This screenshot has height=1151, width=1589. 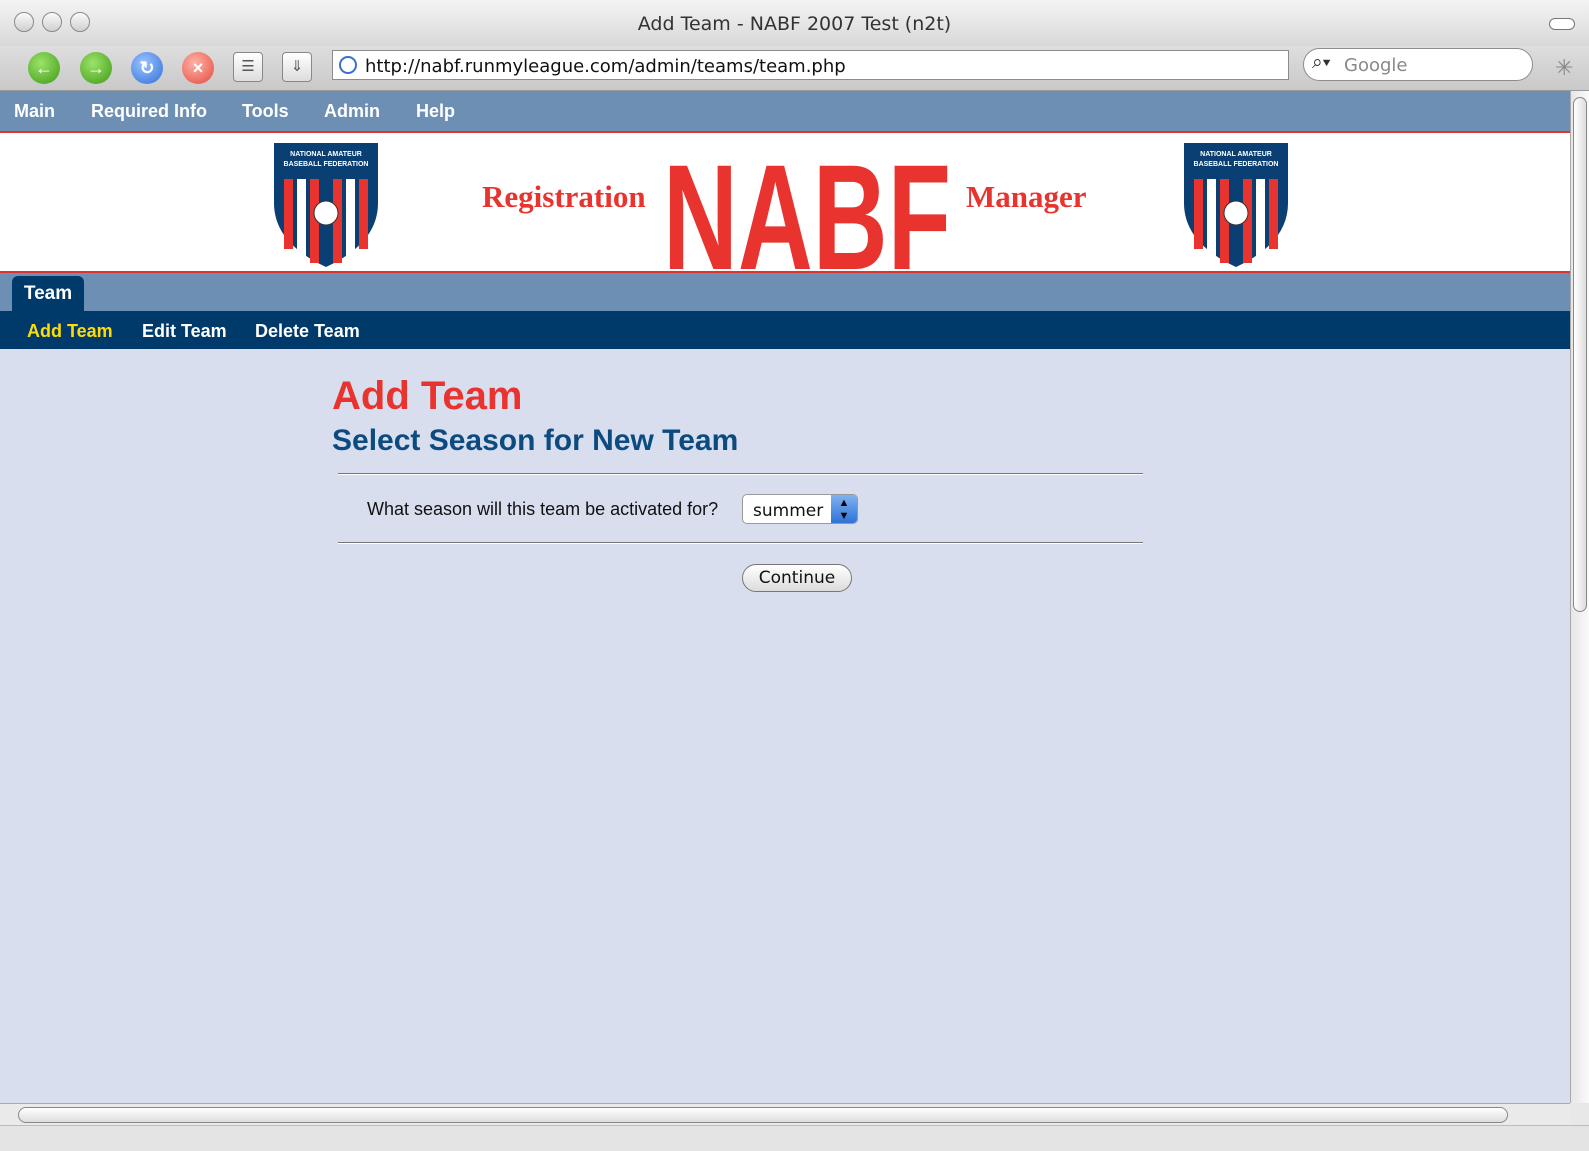 What do you see at coordinates (1564, 67) in the screenshot?
I see `loading-spinner-icon: ✳` at bounding box center [1564, 67].